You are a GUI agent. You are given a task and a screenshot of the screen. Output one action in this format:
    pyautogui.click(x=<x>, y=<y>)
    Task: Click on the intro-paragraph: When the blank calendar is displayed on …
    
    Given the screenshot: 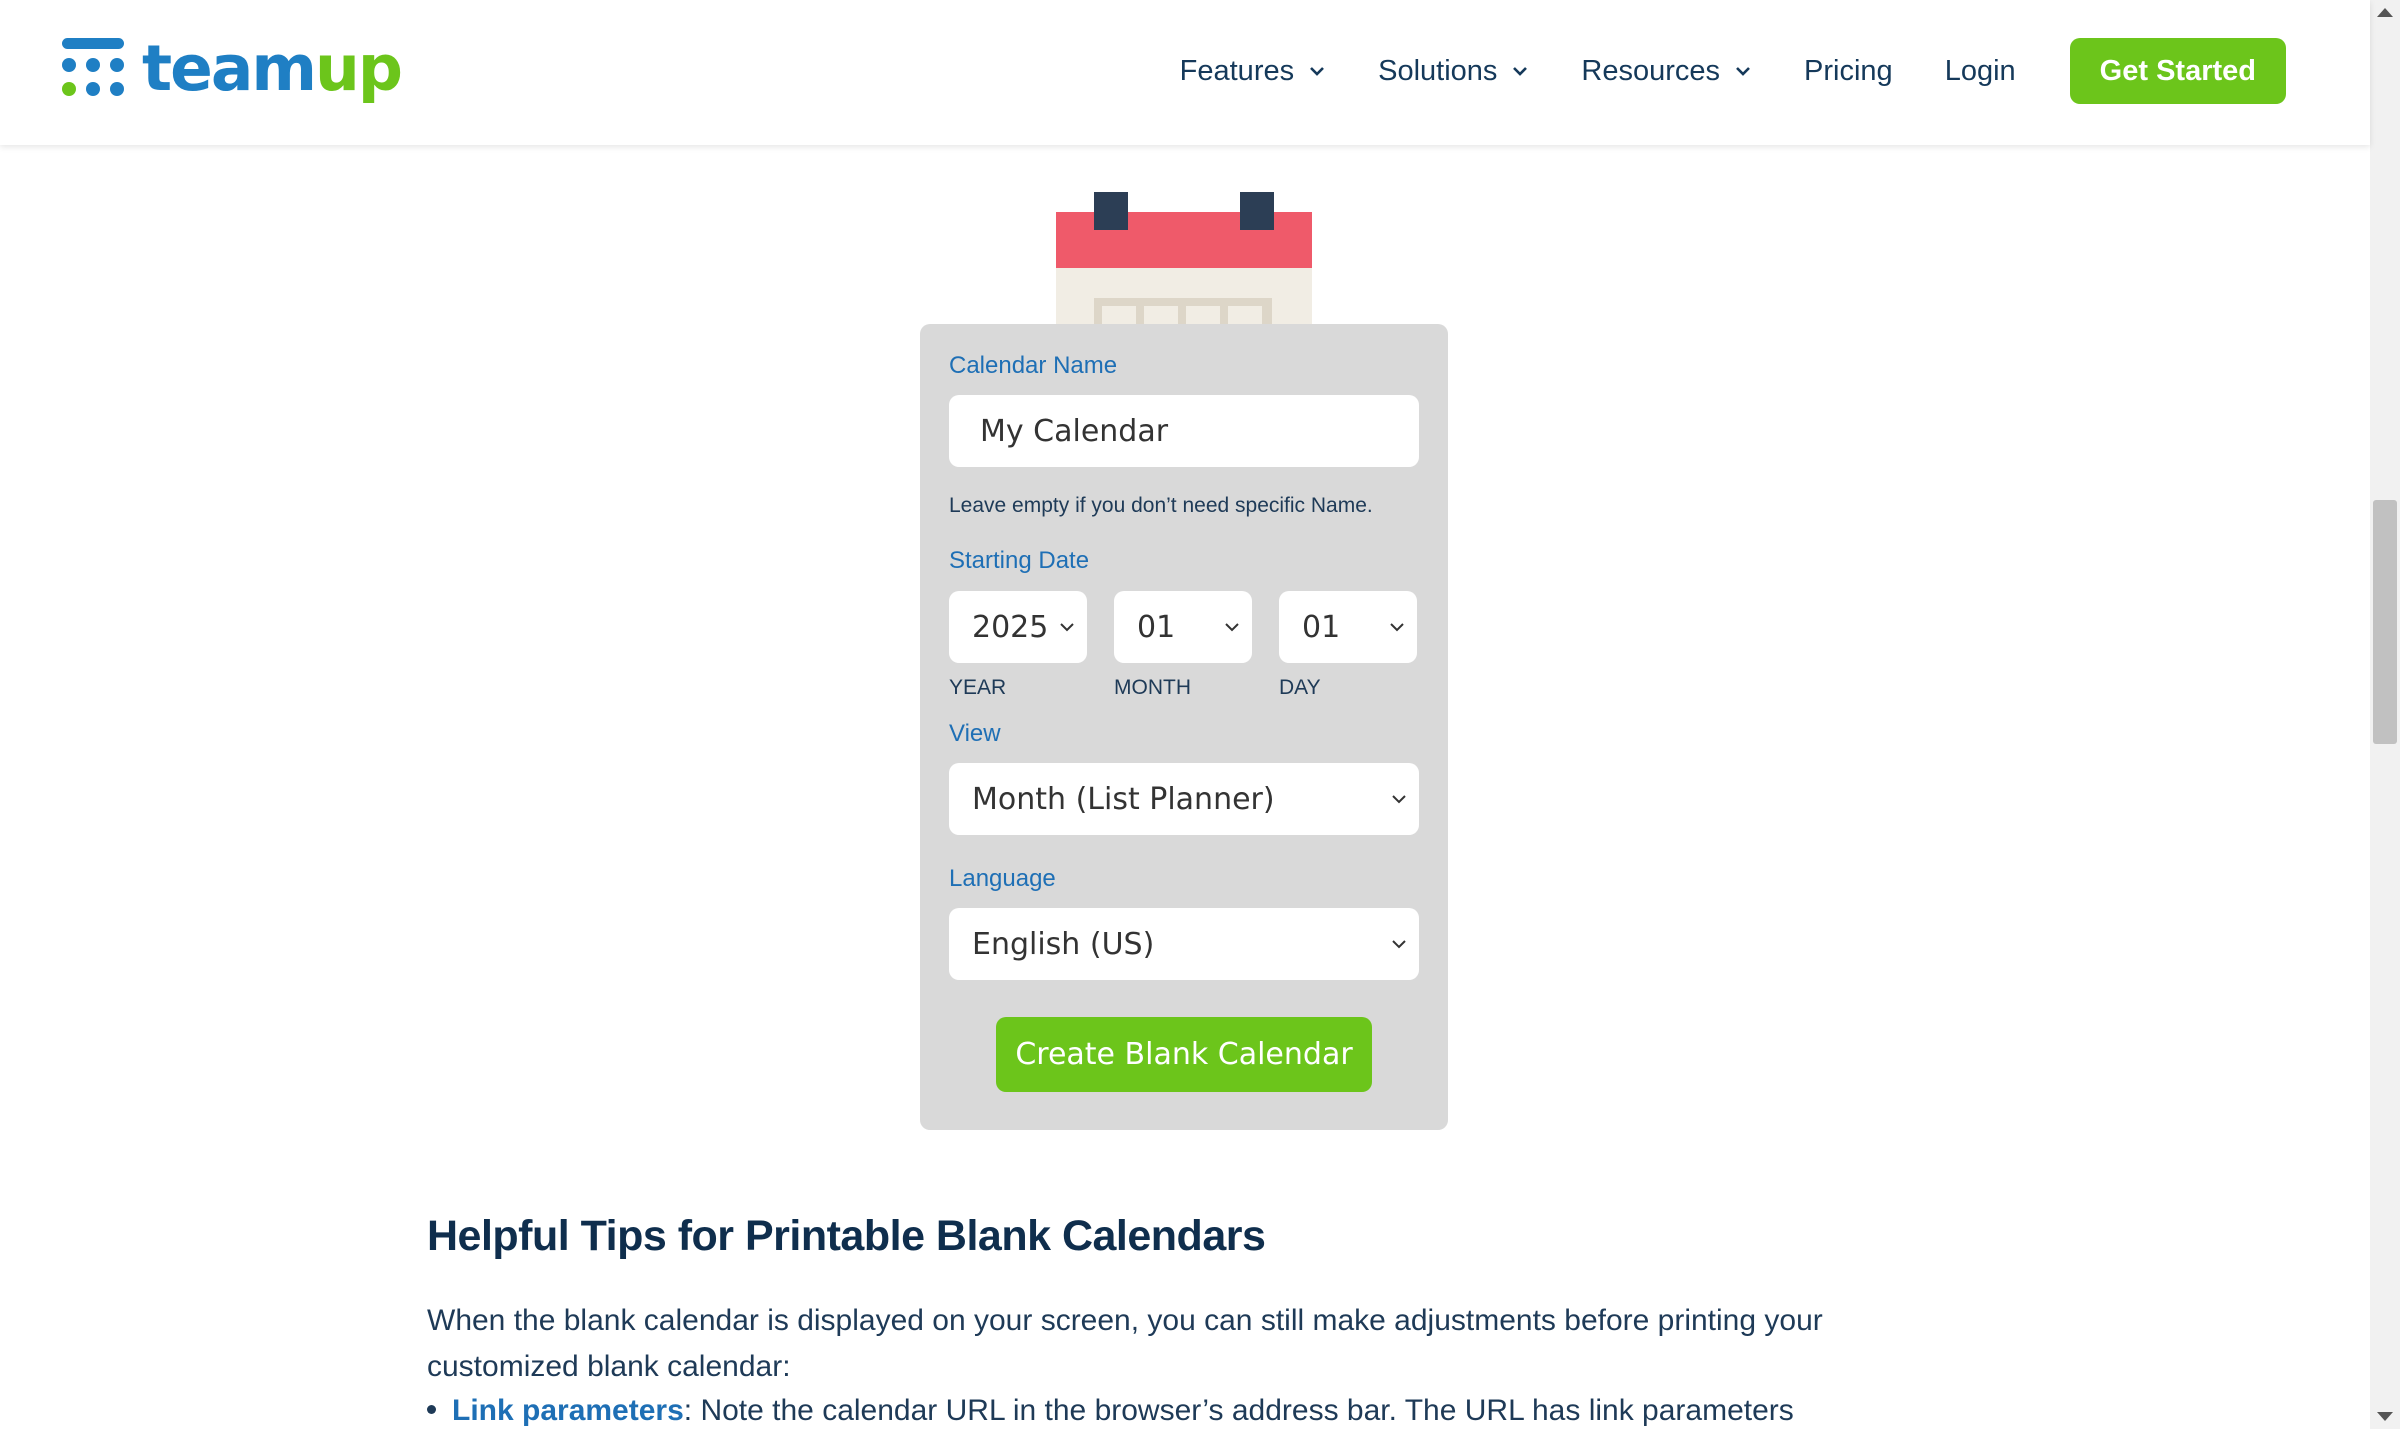 What is the action you would take?
    pyautogui.click(x=1125, y=1343)
    